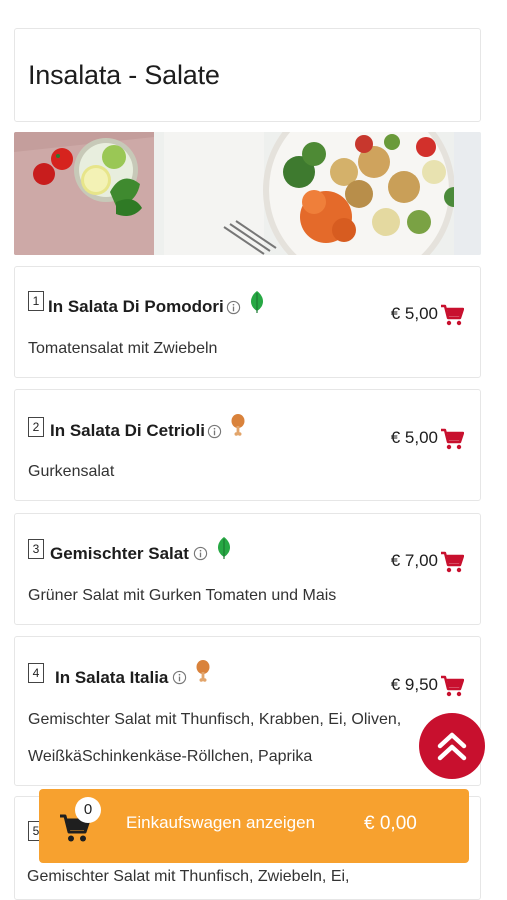  I want to click on item-description: WeißkäSchinkenkäse-Röllchen, Paprika, so click(170, 756).